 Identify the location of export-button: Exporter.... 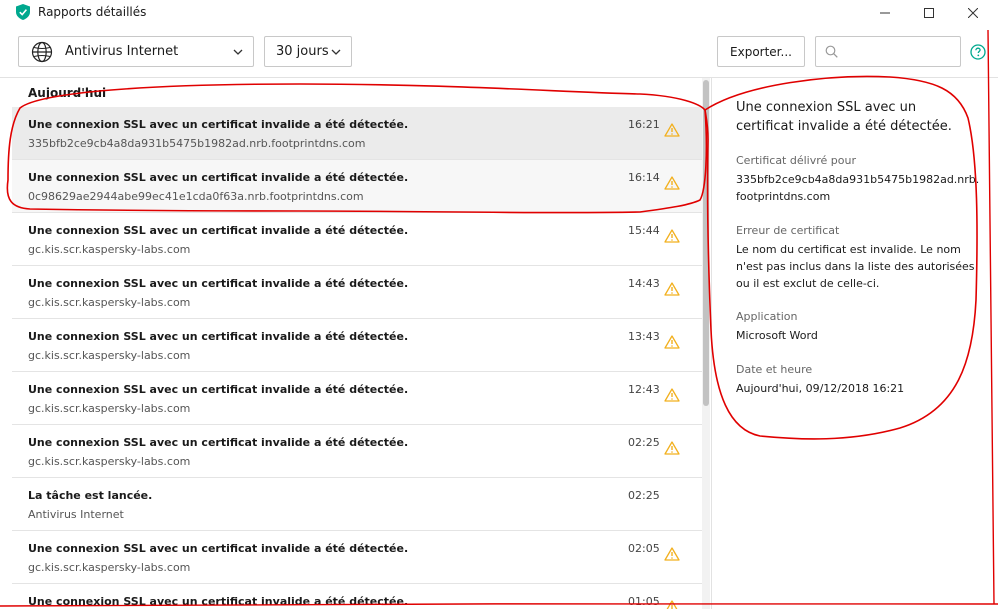
(761, 51).